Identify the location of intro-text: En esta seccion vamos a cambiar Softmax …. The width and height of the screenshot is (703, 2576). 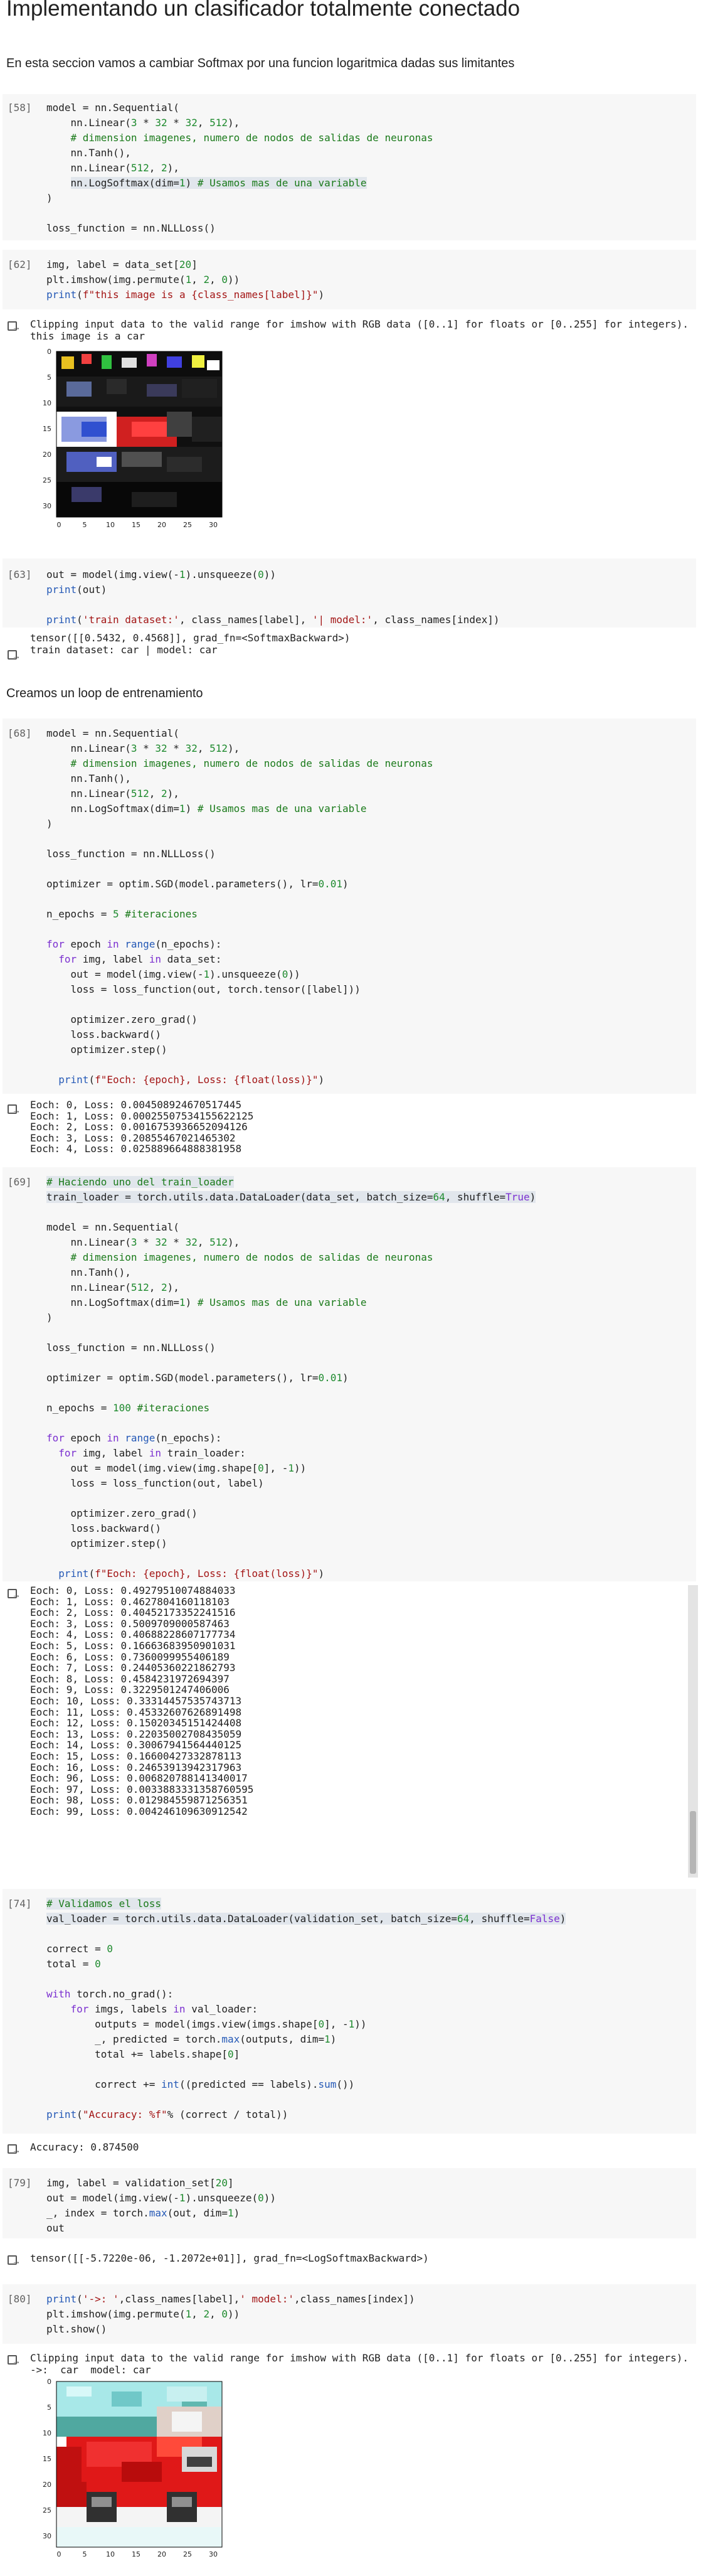
(260, 63).